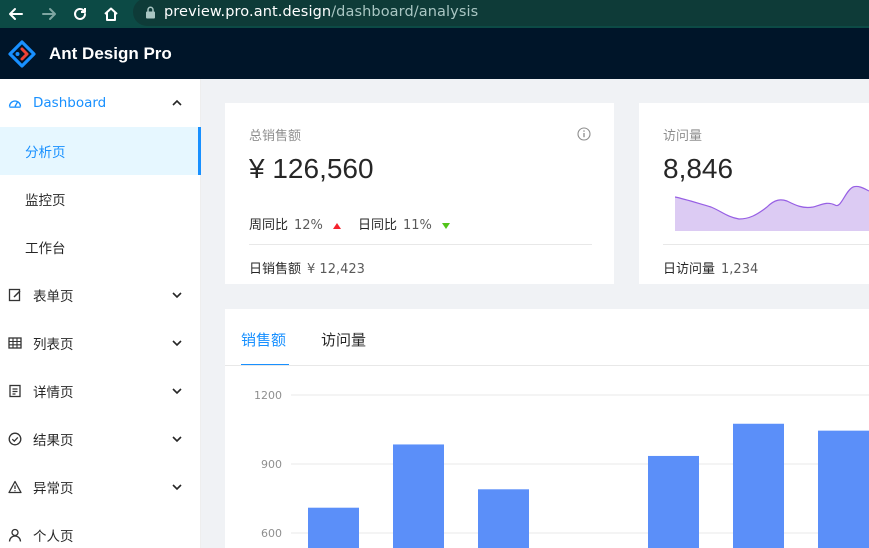  Describe the element at coordinates (15, 535) in the screenshot. I see `user-icon` at that location.